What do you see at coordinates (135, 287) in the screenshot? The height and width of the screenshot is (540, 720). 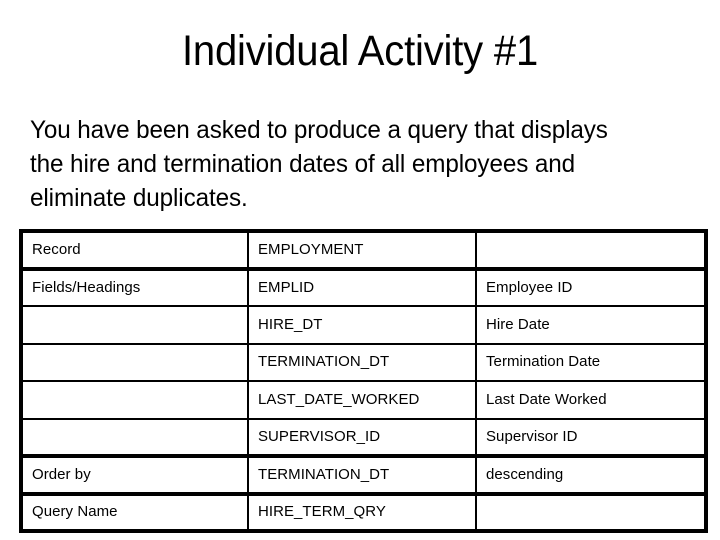 I see `row-label-cell: Fields/Headings` at bounding box center [135, 287].